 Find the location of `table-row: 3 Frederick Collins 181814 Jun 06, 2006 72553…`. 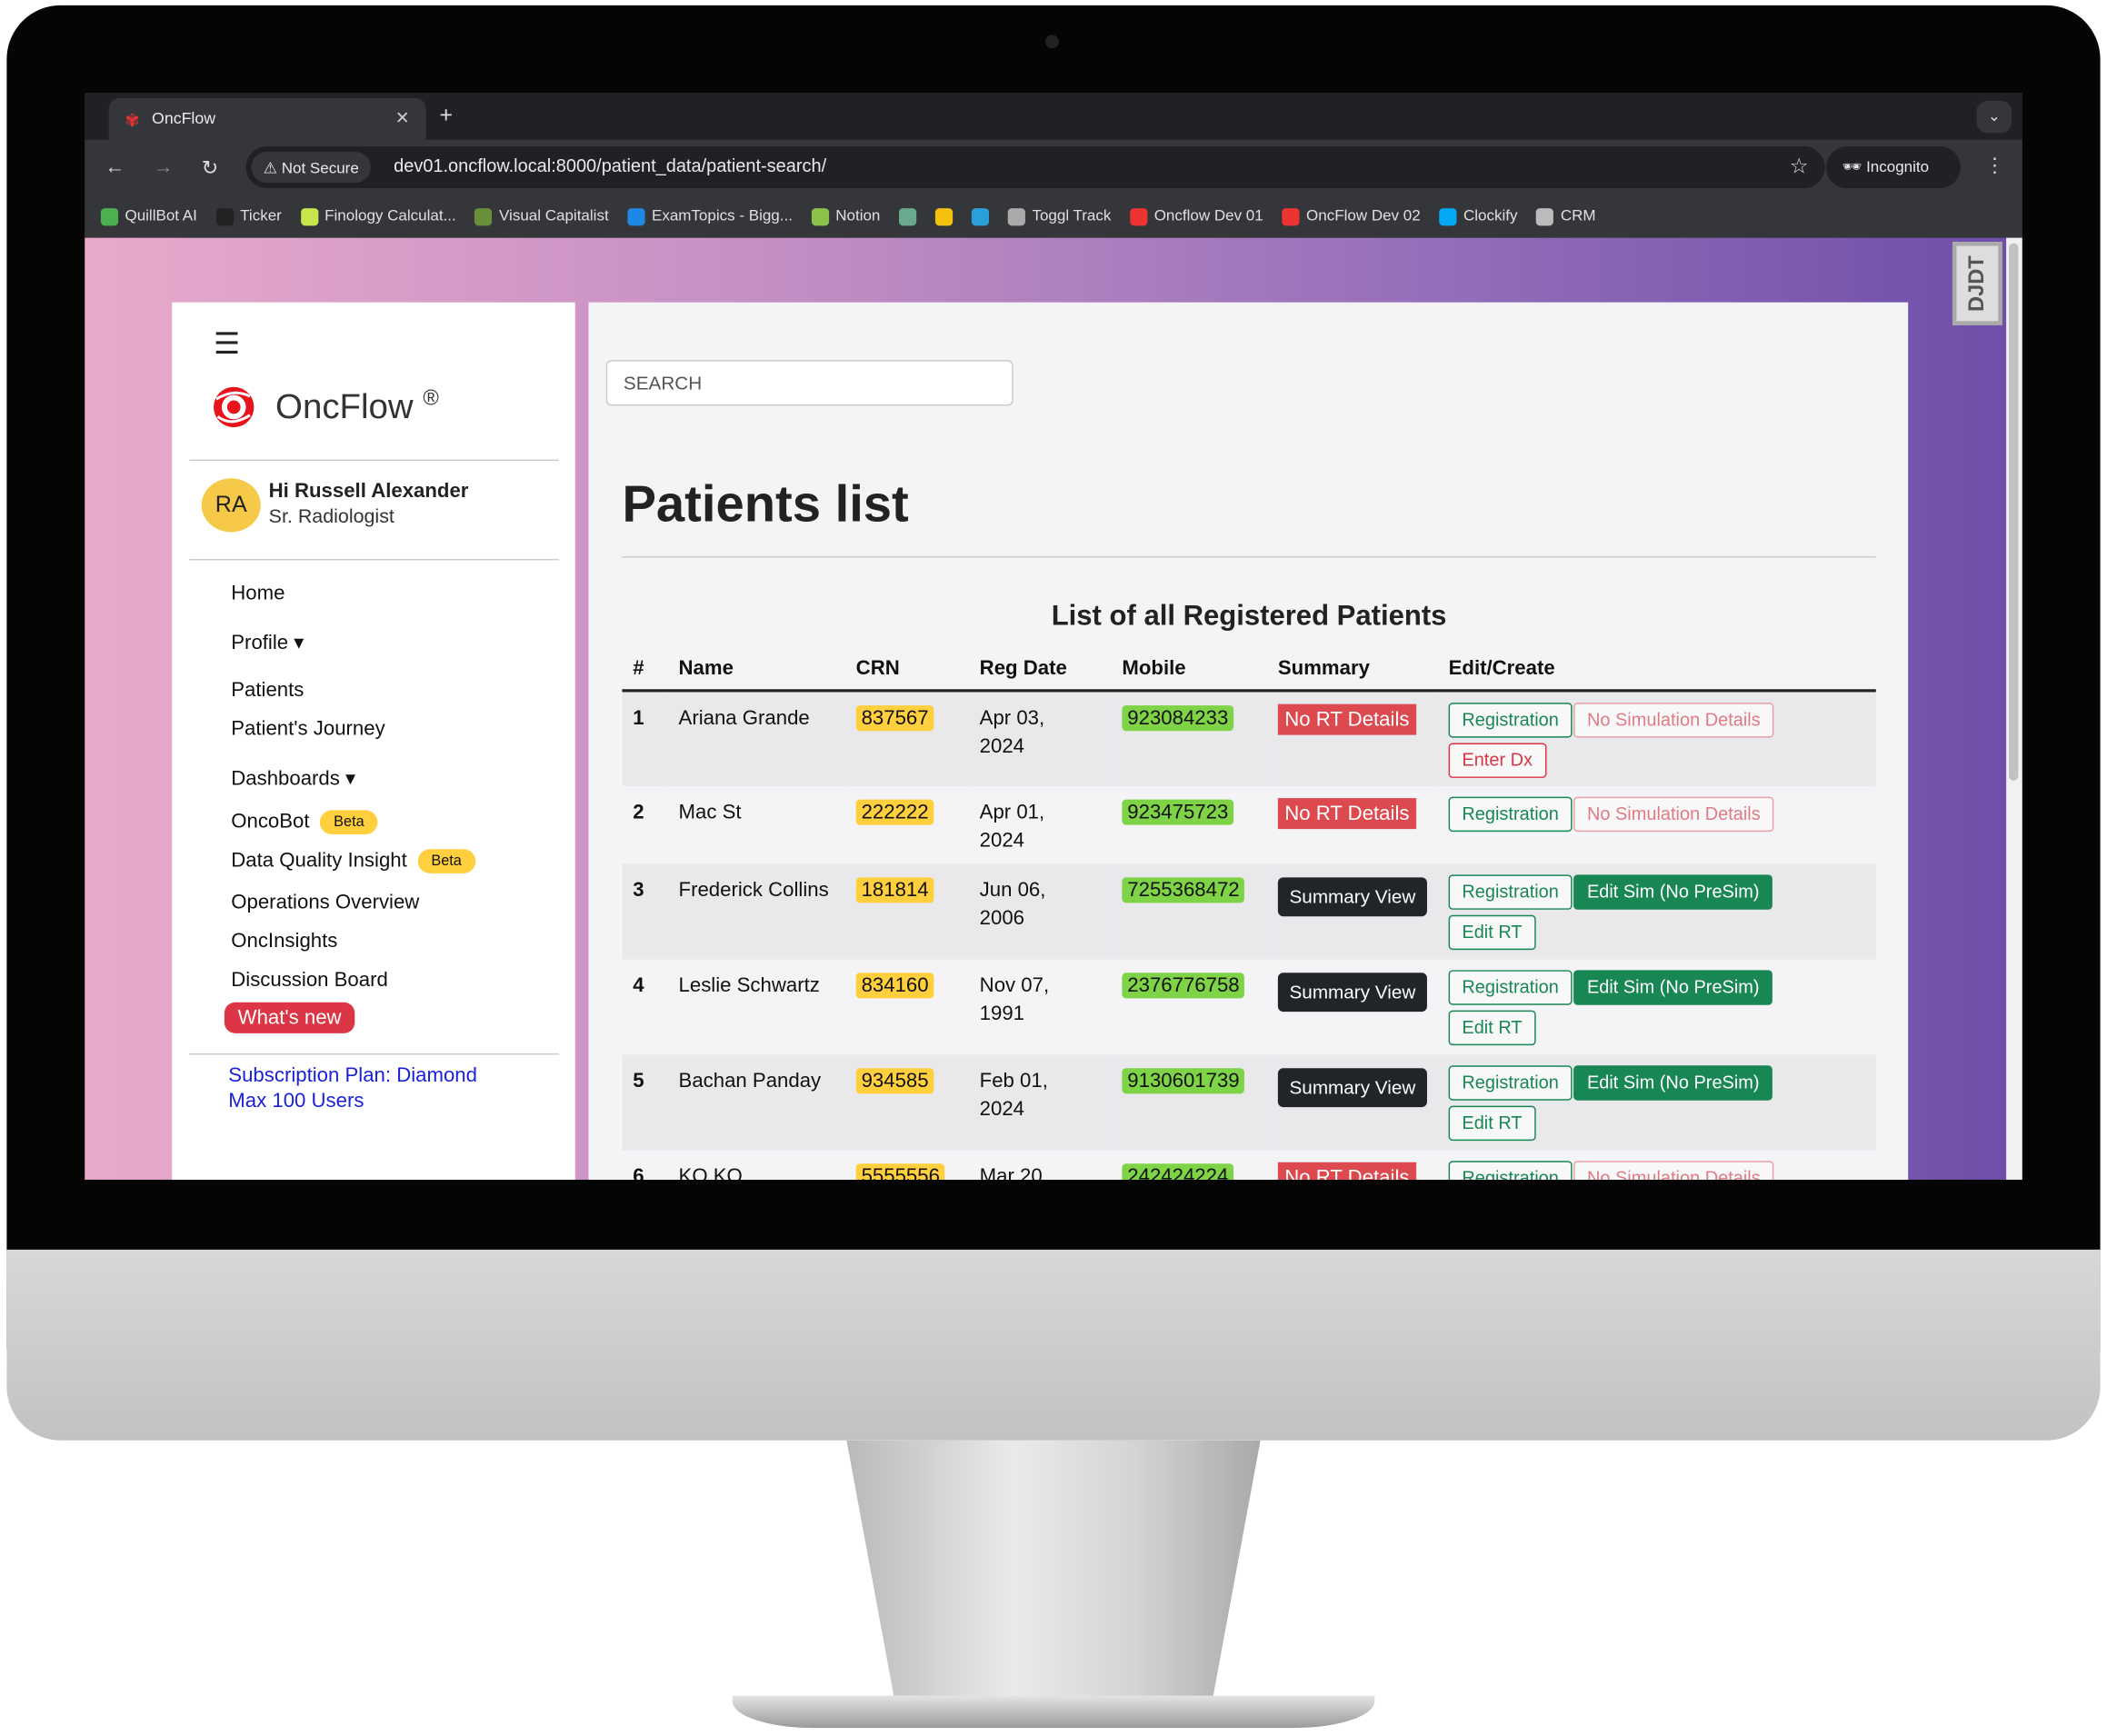

table-row: 3 Frederick Collins 181814 Jun 06, 2006 72553… is located at coordinates (1249, 912).